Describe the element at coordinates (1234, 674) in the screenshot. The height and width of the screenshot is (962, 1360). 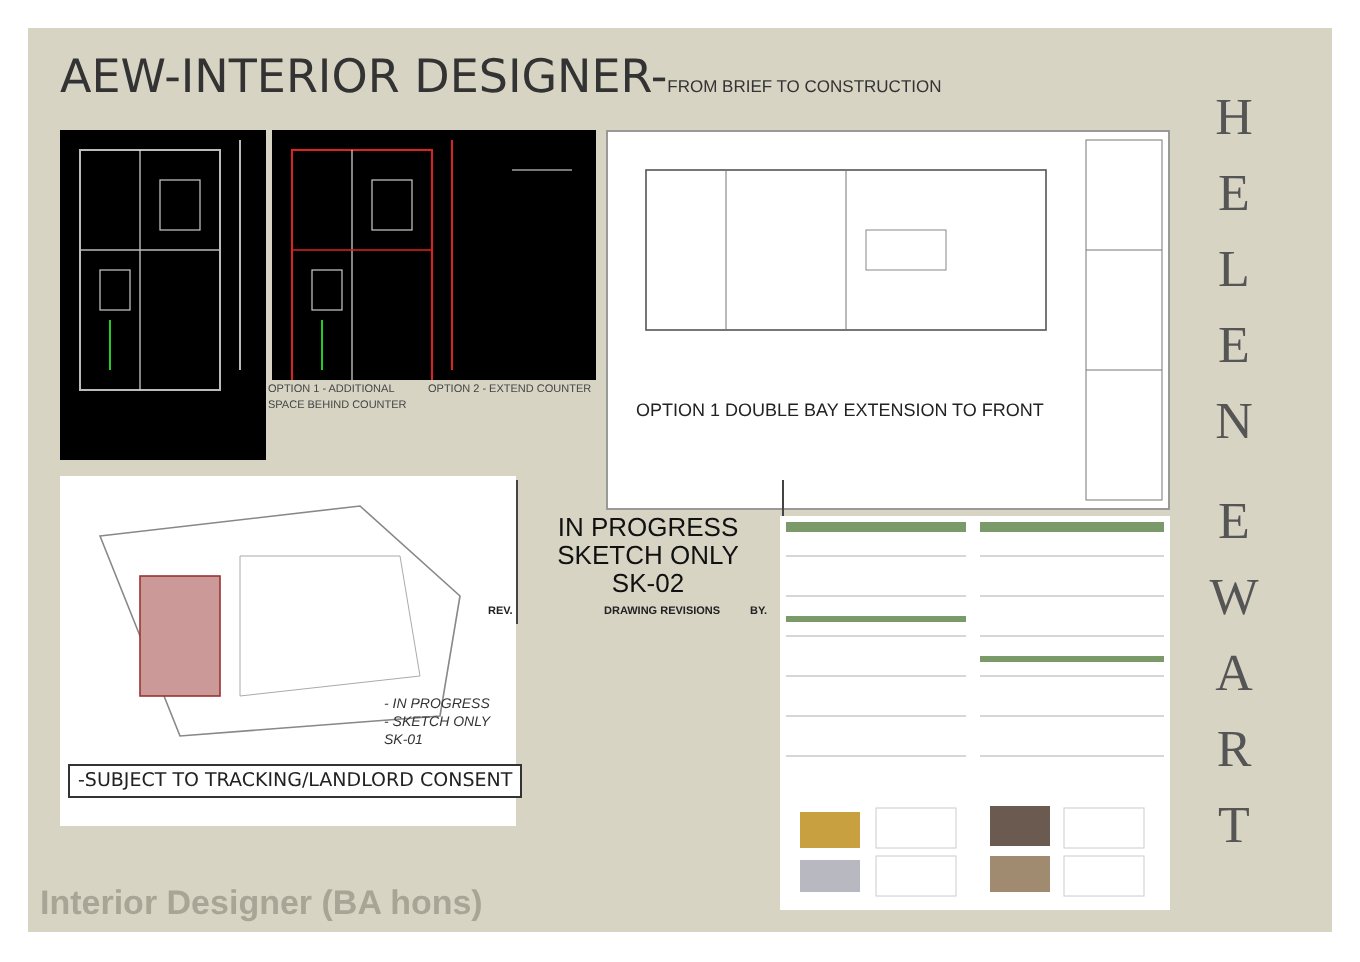
I see `designer-name: EWART` at that location.